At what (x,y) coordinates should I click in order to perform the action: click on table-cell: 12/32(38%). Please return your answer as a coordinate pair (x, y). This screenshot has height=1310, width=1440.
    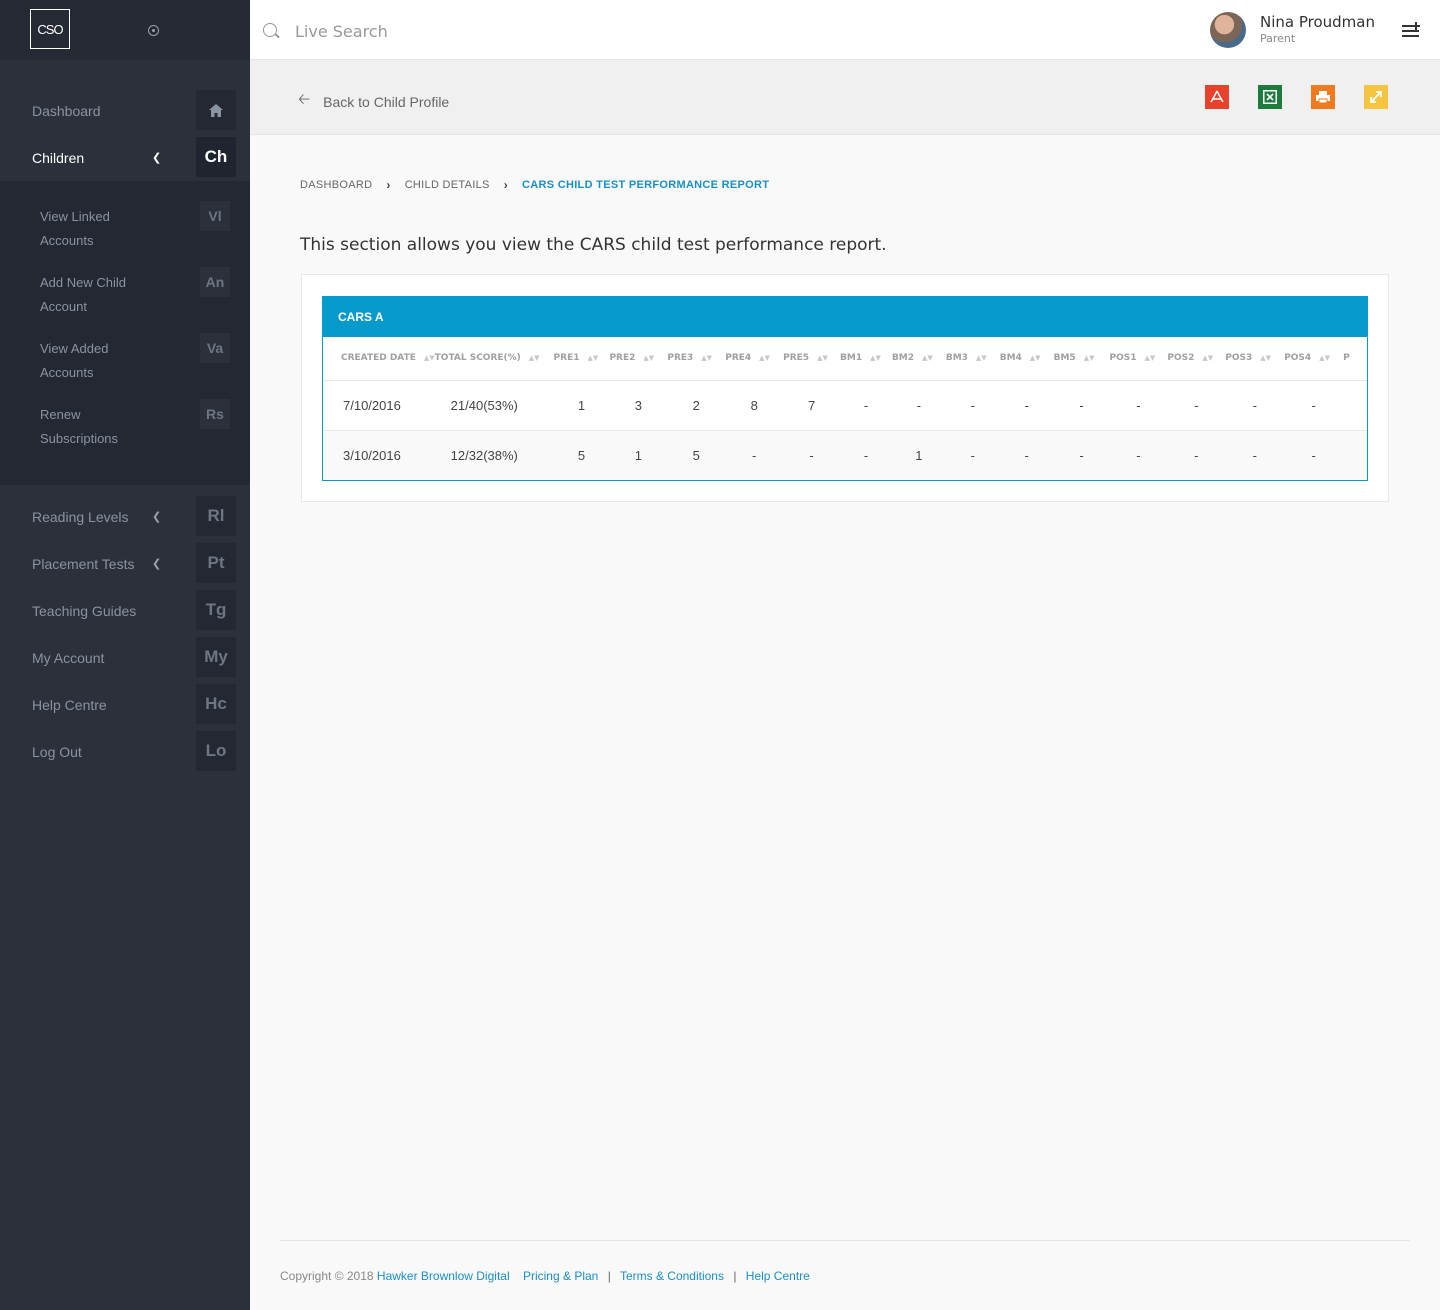
    Looking at the image, I should click on (494, 455).